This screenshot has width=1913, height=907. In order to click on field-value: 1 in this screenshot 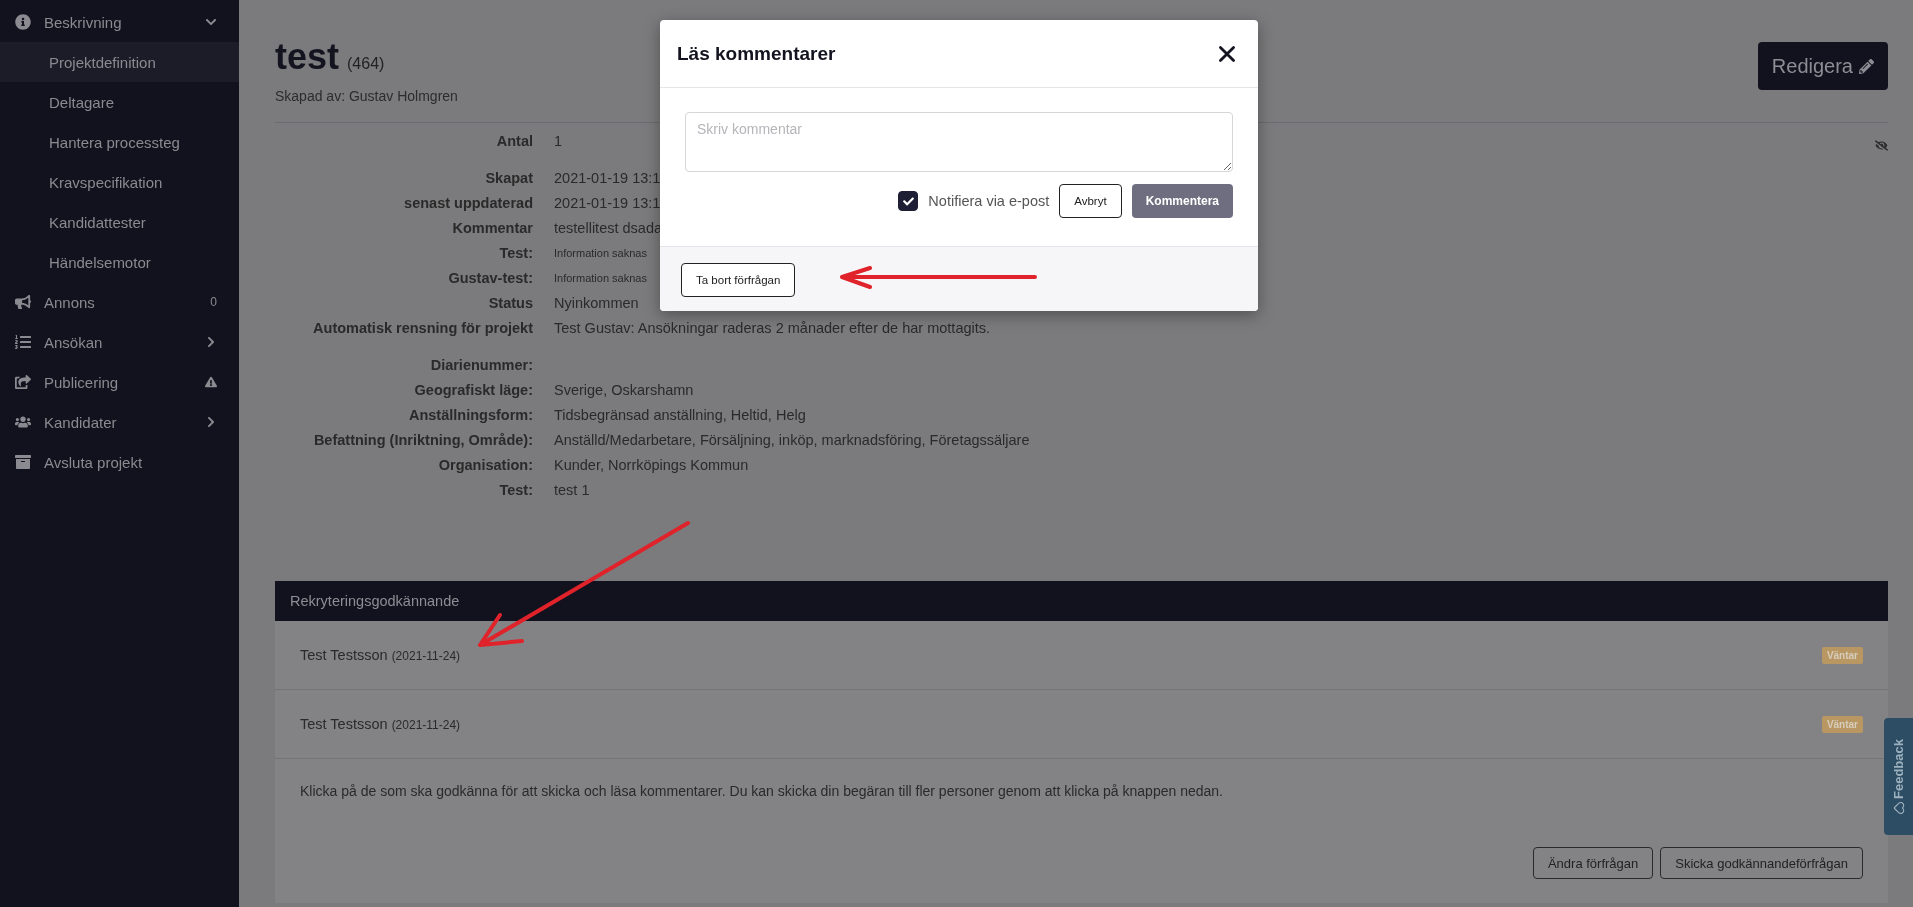, I will do `click(558, 141)`.